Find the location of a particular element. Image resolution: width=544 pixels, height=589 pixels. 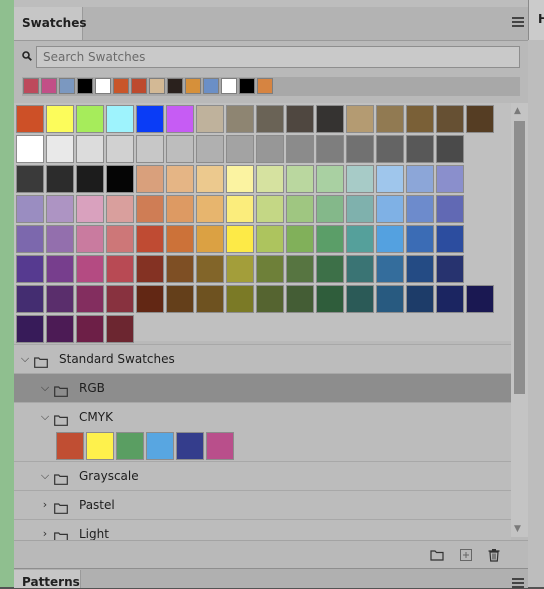

new-group-folder-icon is located at coordinates (437, 555).